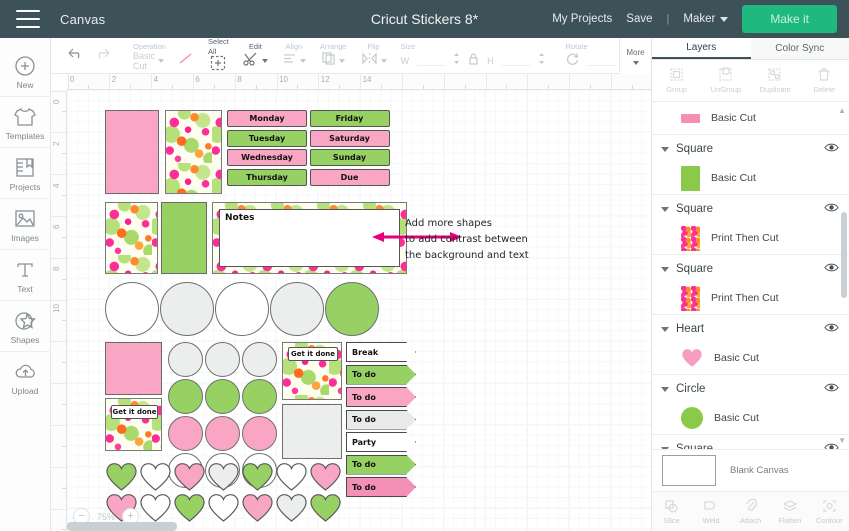 This screenshot has height=531, width=849. What do you see at coordinates (710, 512) in the screenshot?
I see `weld-button: Weld` at bounding box center [710, 512].